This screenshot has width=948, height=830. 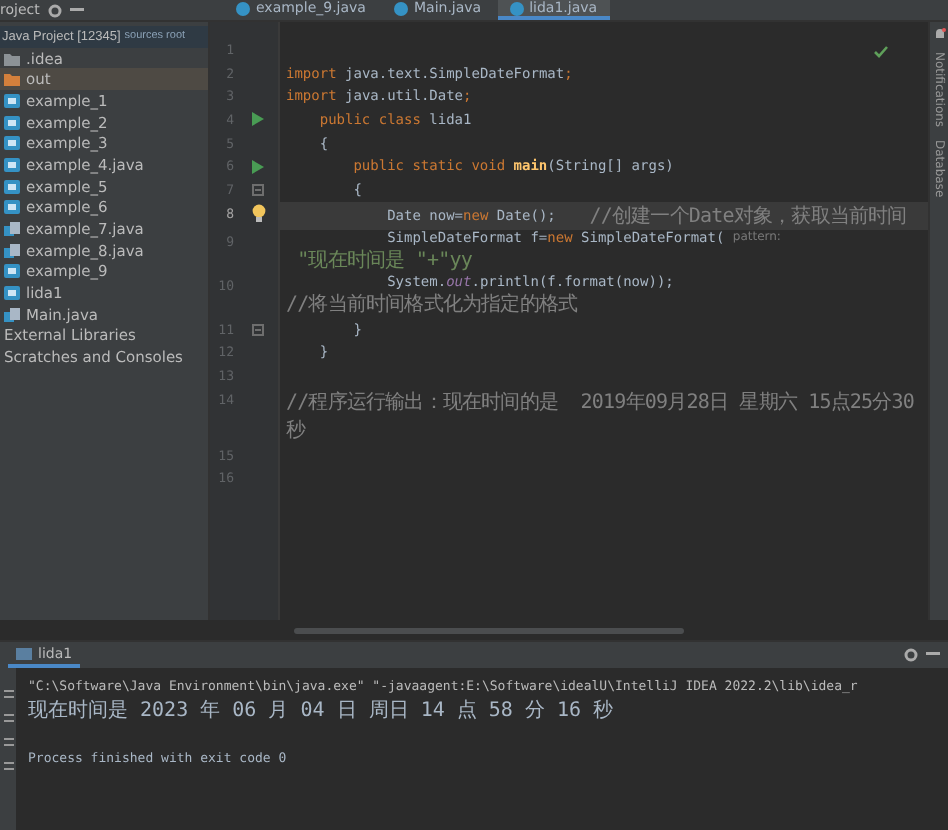 What do you see at coordinates (601, 416) in the screenshot?
I see `code-comment: //程序运行输出：现在时间的是 2019年09月28日 星期六 15点25分30秒` at bounding box center [601, 416].